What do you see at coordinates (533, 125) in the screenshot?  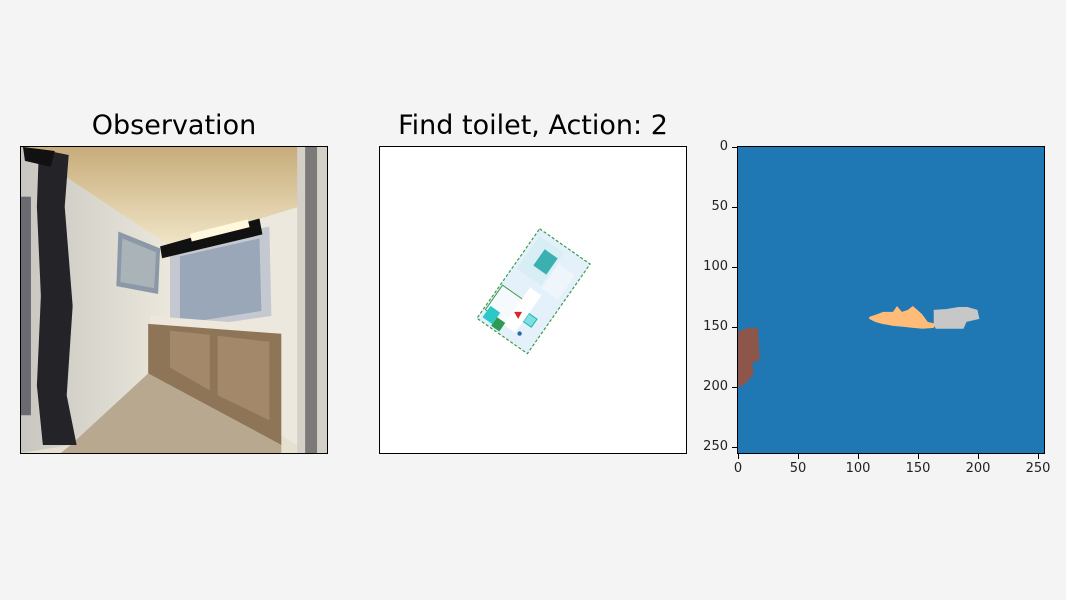 I see `map-title: Find toilet, Action: 2` at bounding box center [533, 125].